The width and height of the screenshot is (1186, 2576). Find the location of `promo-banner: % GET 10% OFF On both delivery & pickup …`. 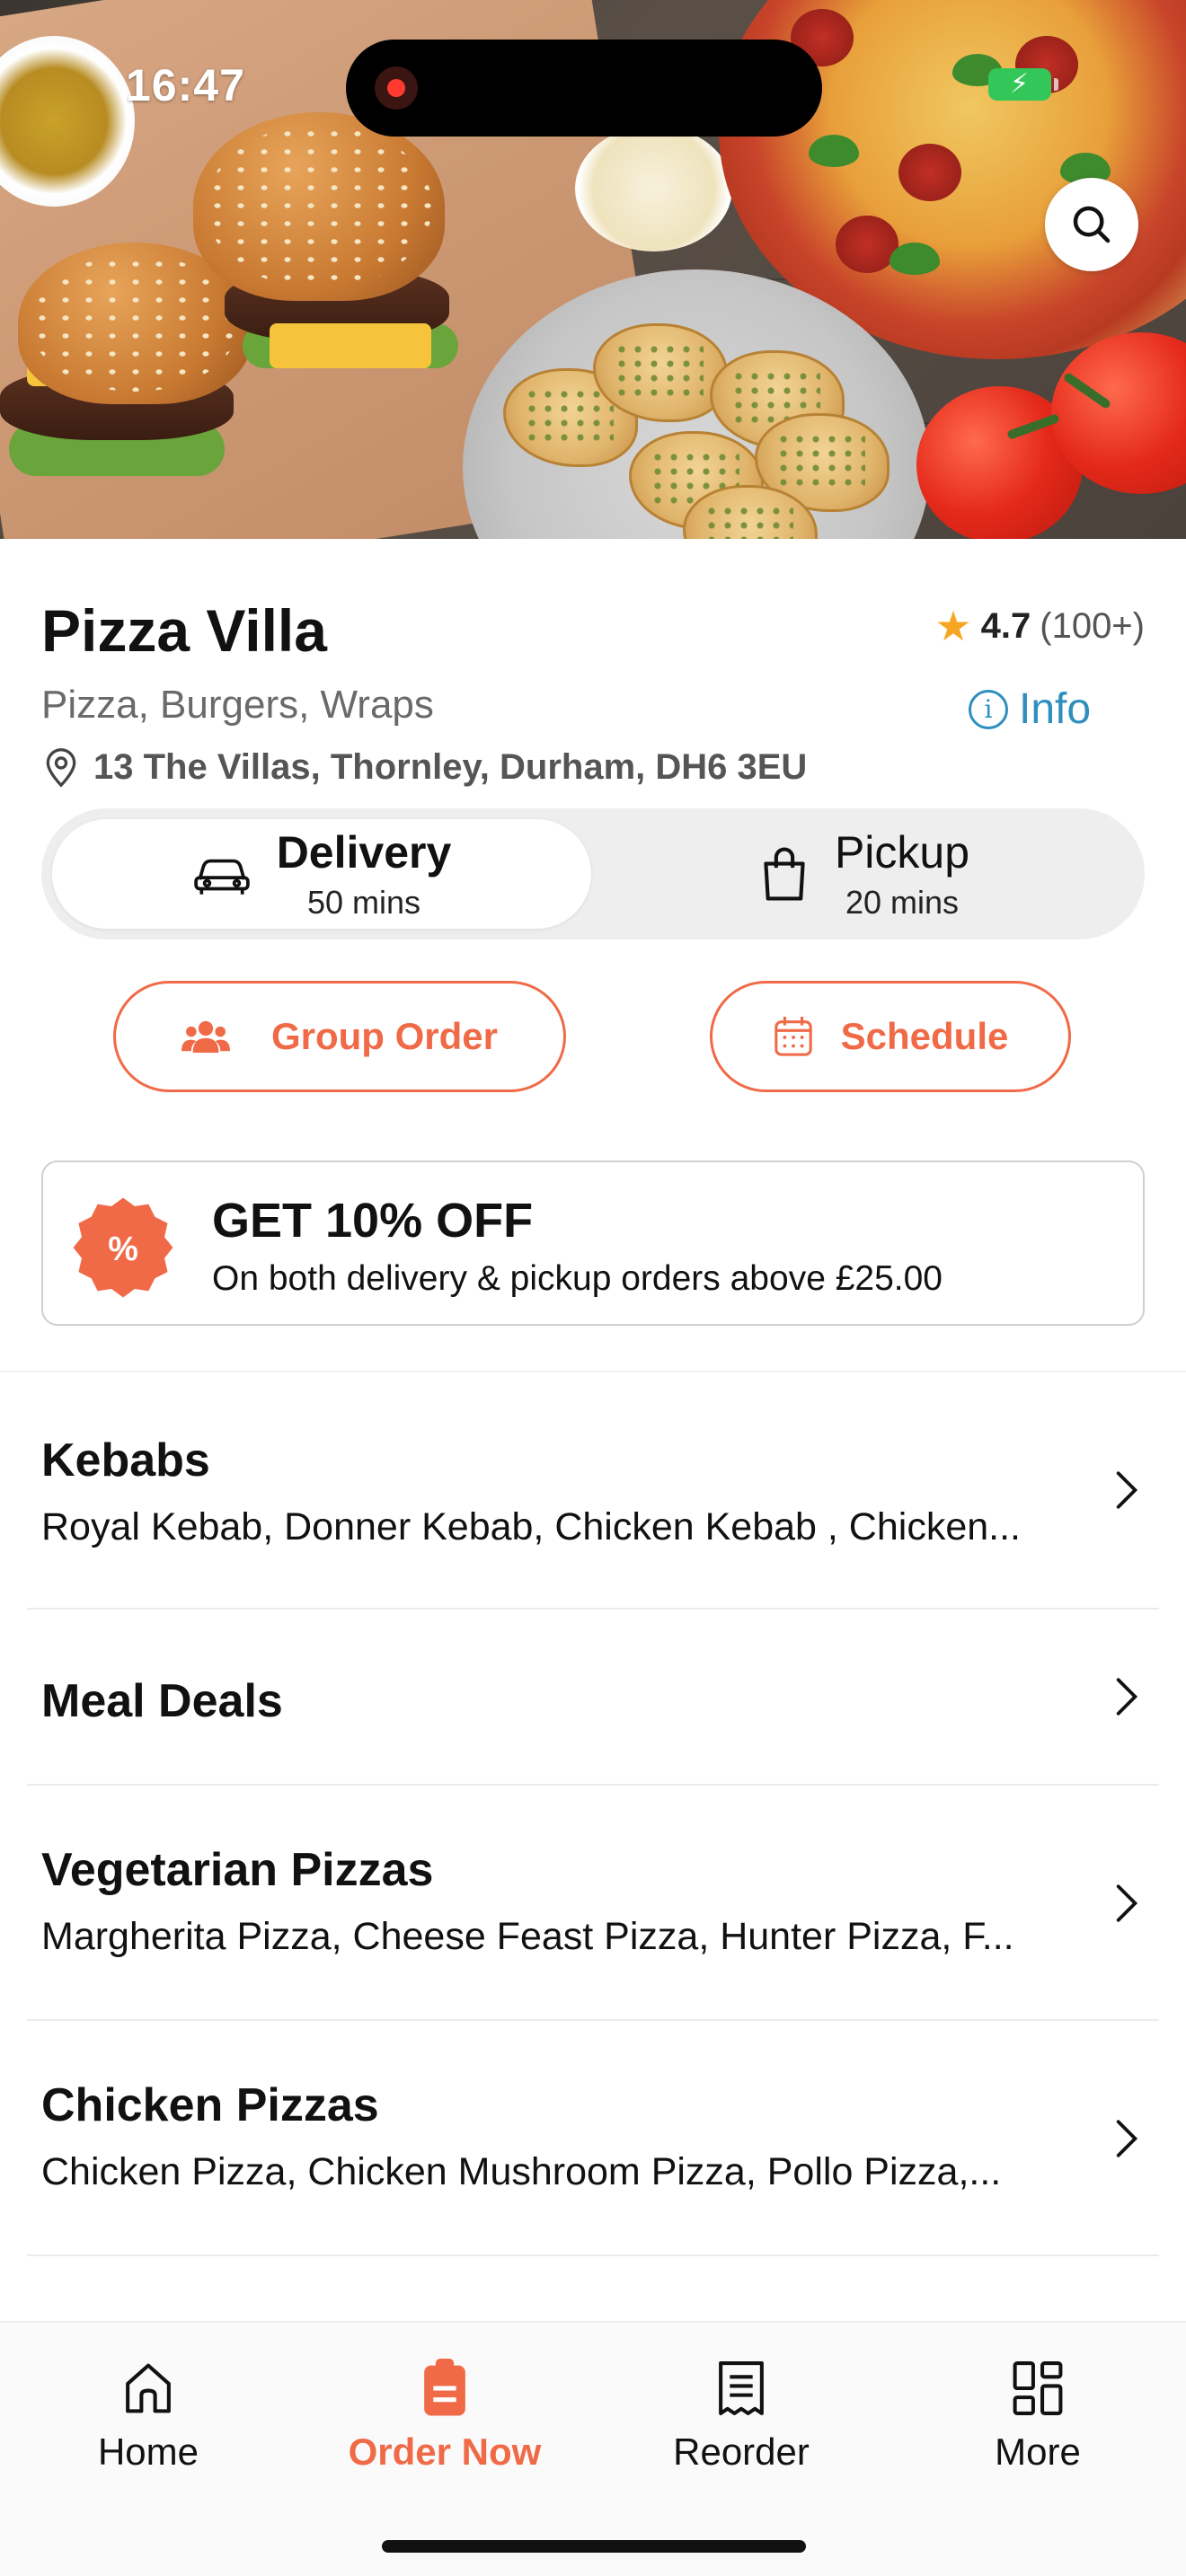

promo-banner: % GET 10% OFF On both delivery & pickup … is located at coordinates (593, 1243).